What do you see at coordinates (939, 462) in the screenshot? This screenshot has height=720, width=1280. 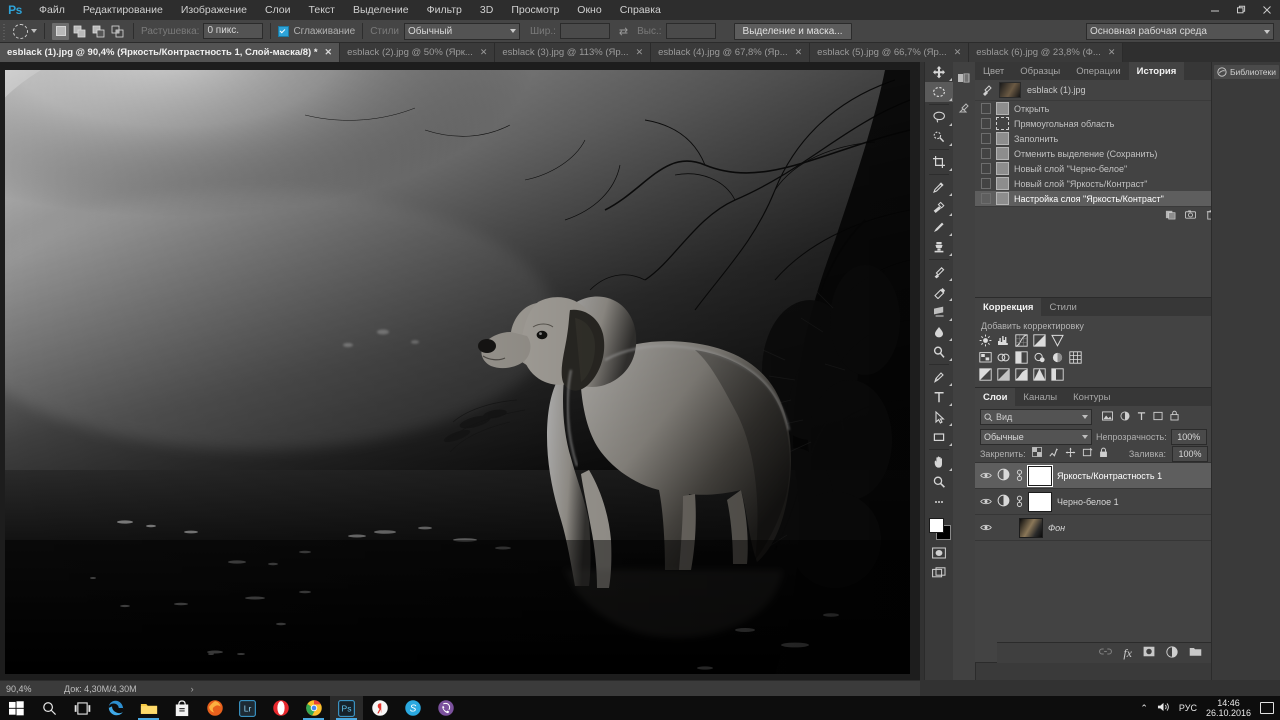 I see `hand-tool` at bounding box center [939, 462].